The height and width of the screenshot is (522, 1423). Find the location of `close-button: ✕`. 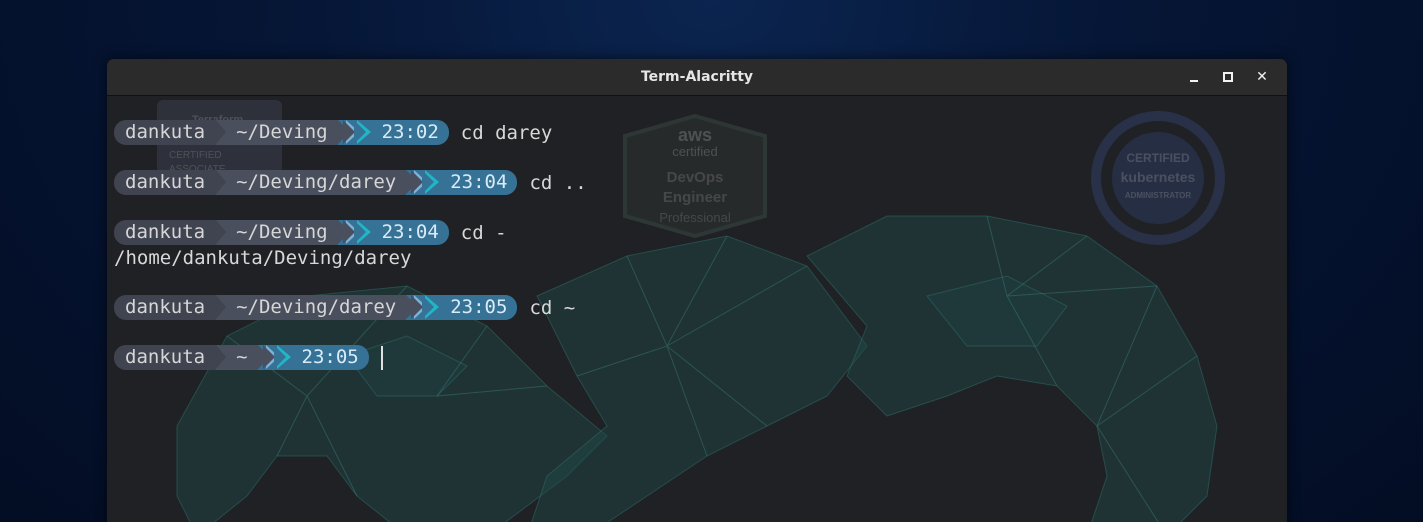

close-button: ✕ is located at coordinates (1262, 77).